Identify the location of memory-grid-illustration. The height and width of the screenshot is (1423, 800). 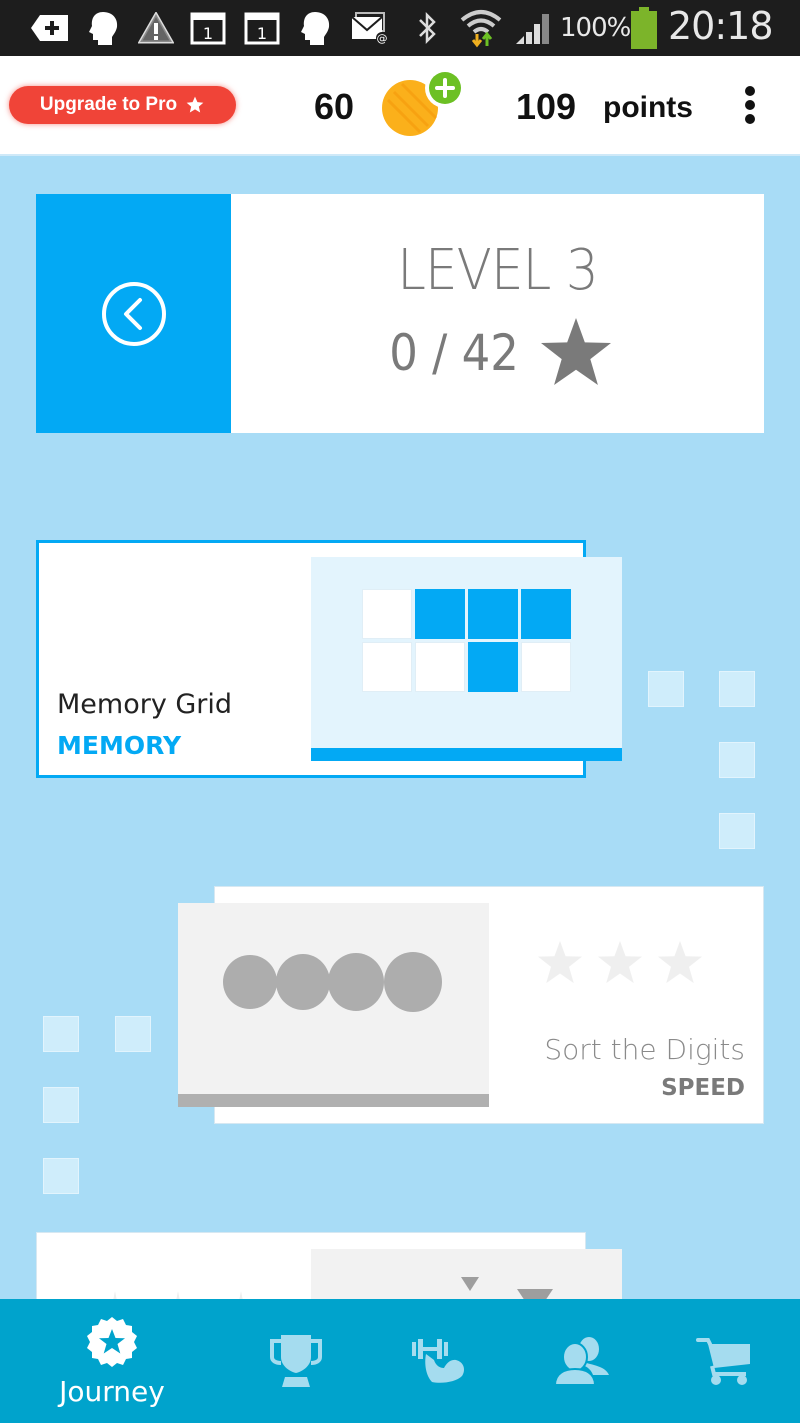
(466, 640).